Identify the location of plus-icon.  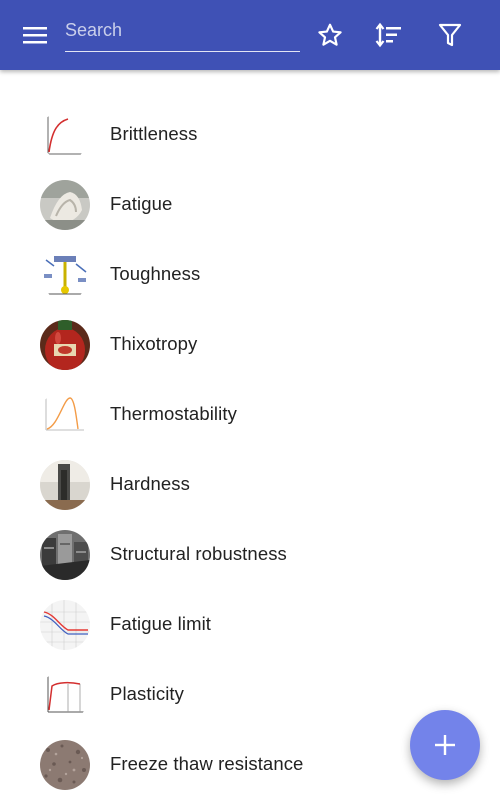
(445, 745).